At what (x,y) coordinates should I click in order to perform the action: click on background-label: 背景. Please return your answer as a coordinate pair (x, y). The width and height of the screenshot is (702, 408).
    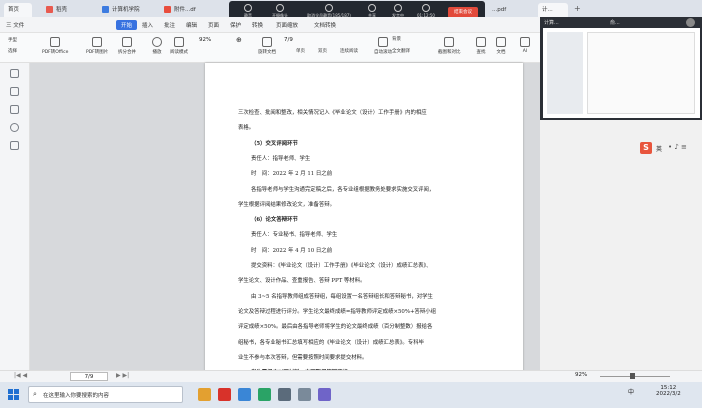
    Looking at the image, I should click on (396, 39).